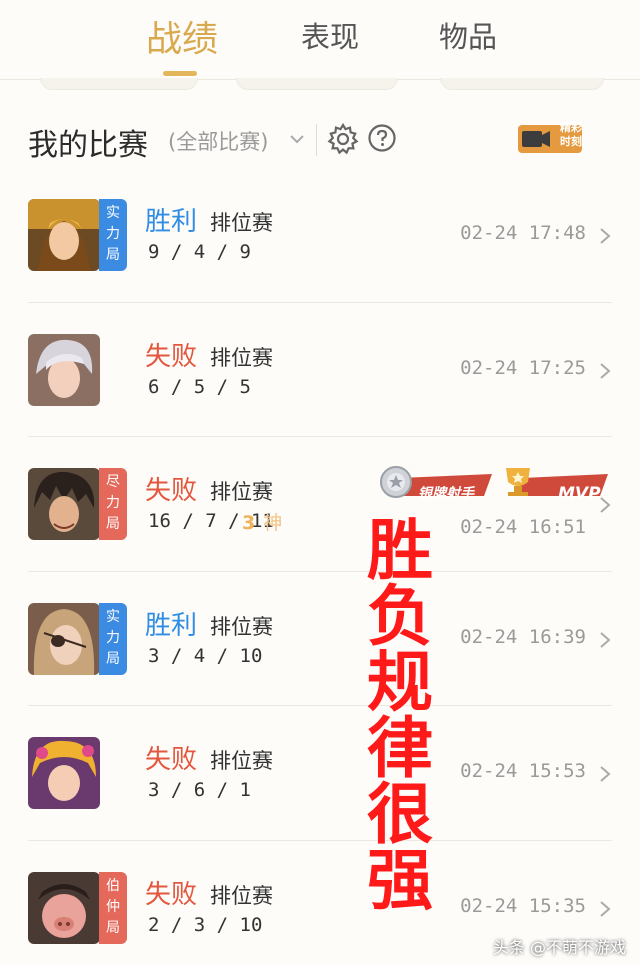 The image size is (640, 965). Describe the element at coordinates (297, 139) in the screenshot. I see `chevron-down-icon` at that location.